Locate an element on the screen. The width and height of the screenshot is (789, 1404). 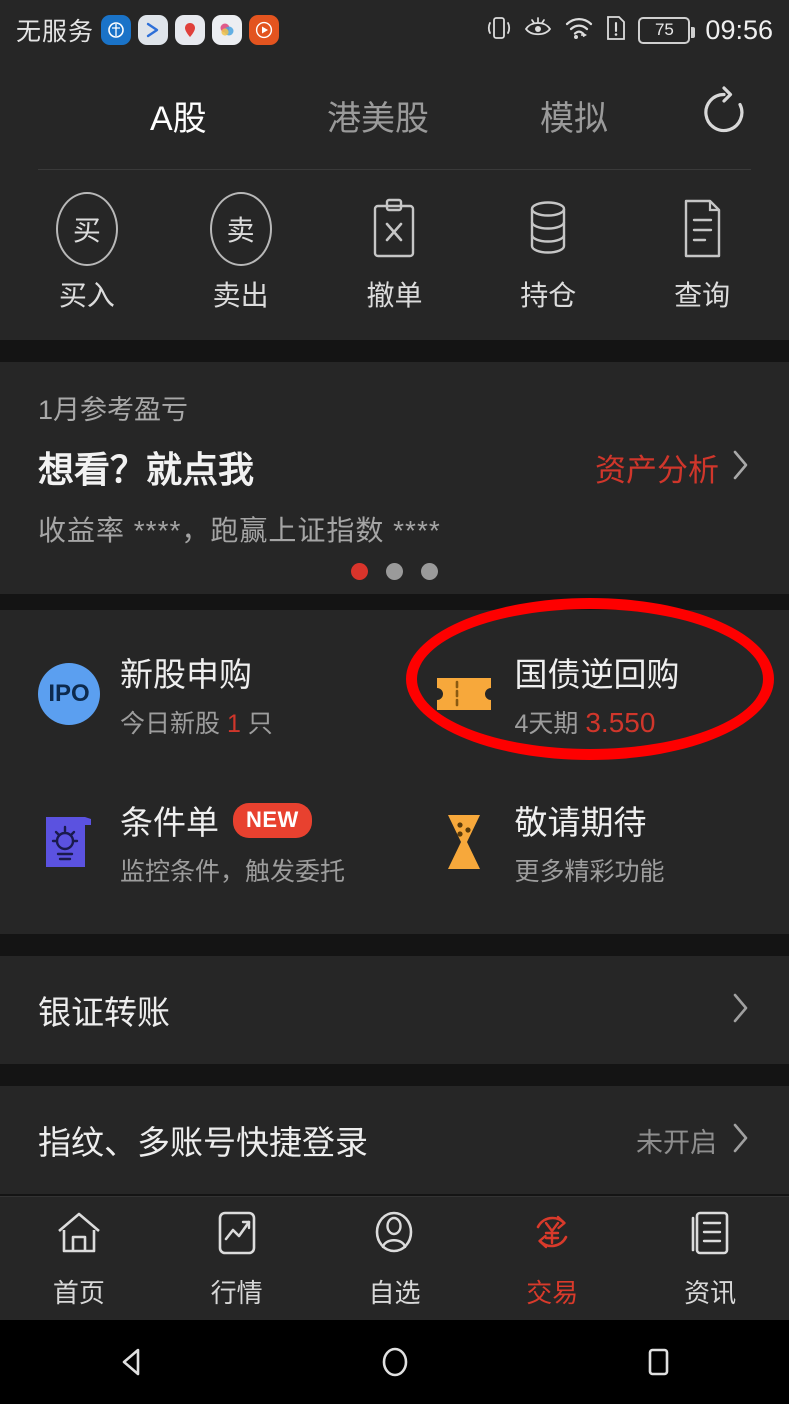
feature-new-share-subscription: IPO 新股申购 今日新股 1 只 is located at coordinates (197, 694).